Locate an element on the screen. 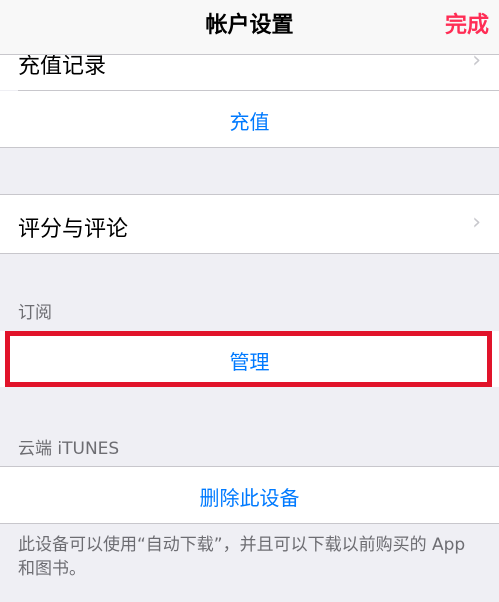 Image resolution: width=499 pixels, height=602 pixels. footer-note: 此设备可以使用“自动下载”，并且可以下载以前购买的 App 和图书。 is located at coordinates (242, 557).